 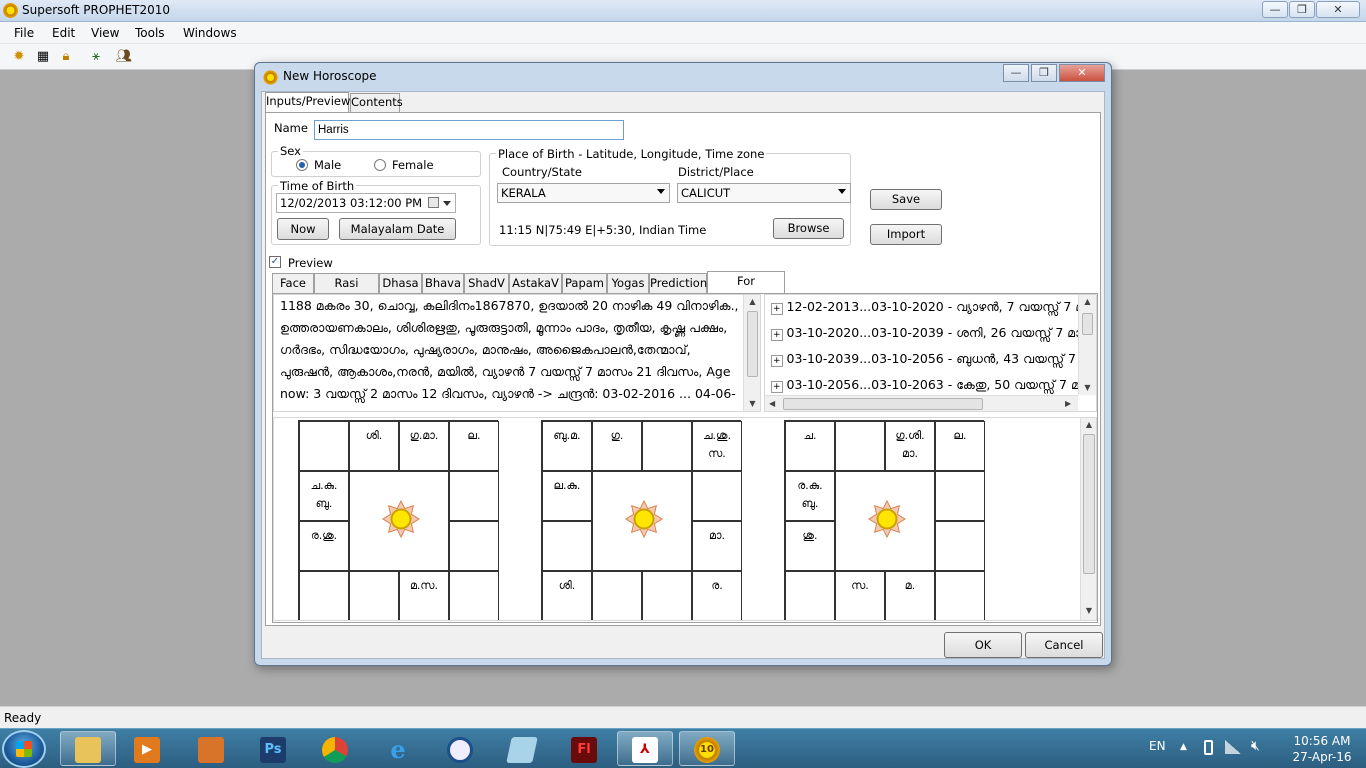 I want to click on taskbar-chrome, so click(x=335, y=748).